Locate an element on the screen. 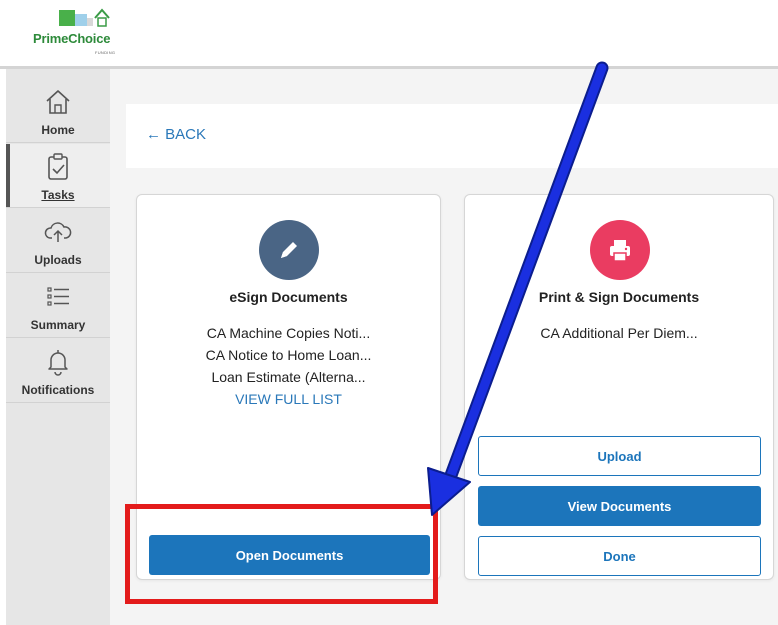  sidebar-item-label: Summary is located at coordinates (58, 325).